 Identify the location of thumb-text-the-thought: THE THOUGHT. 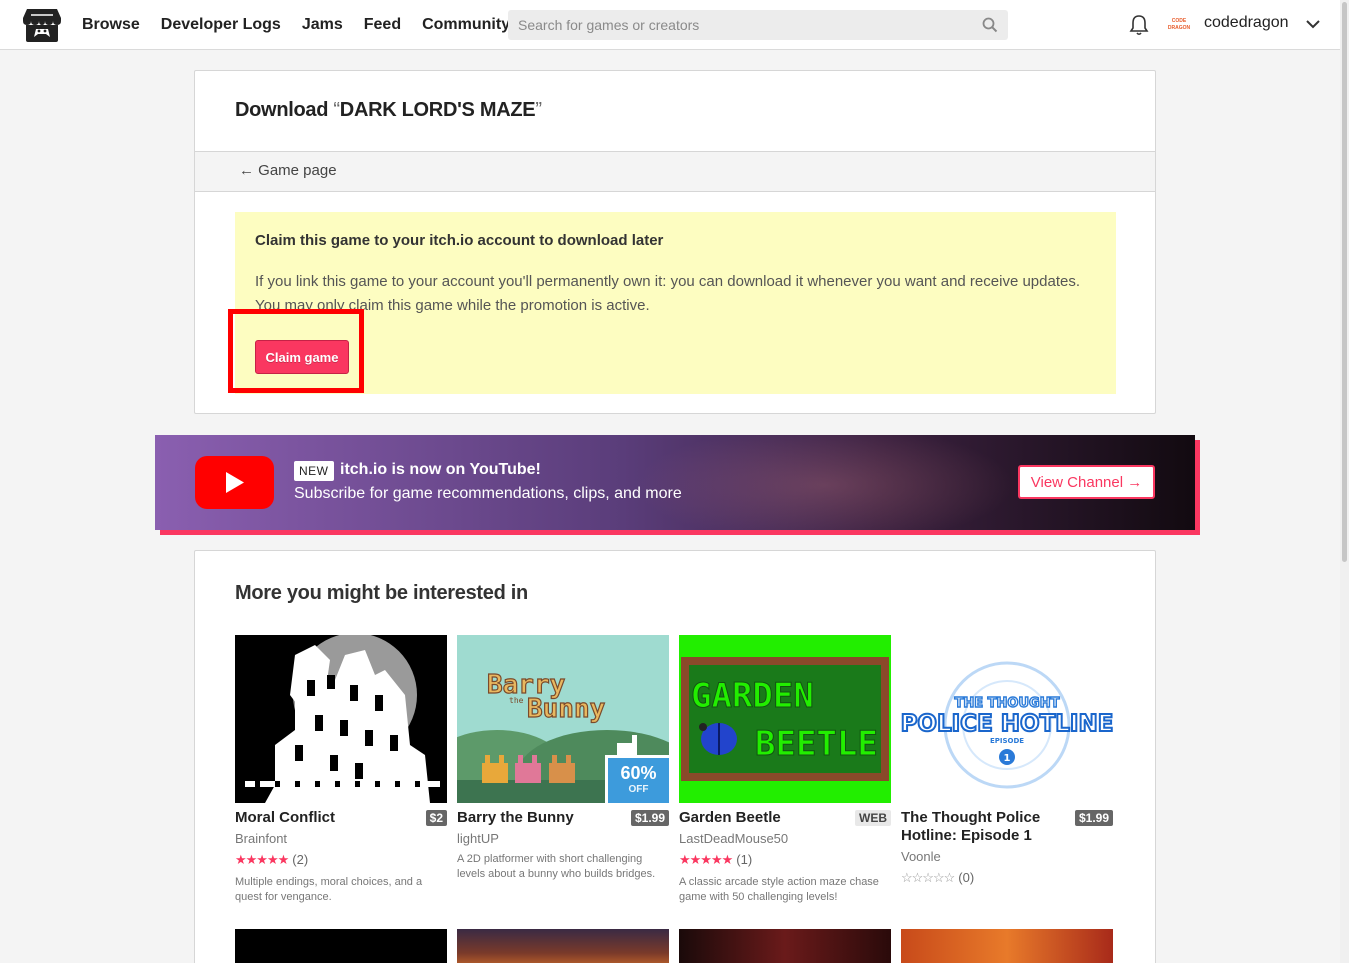
(1007, 703).